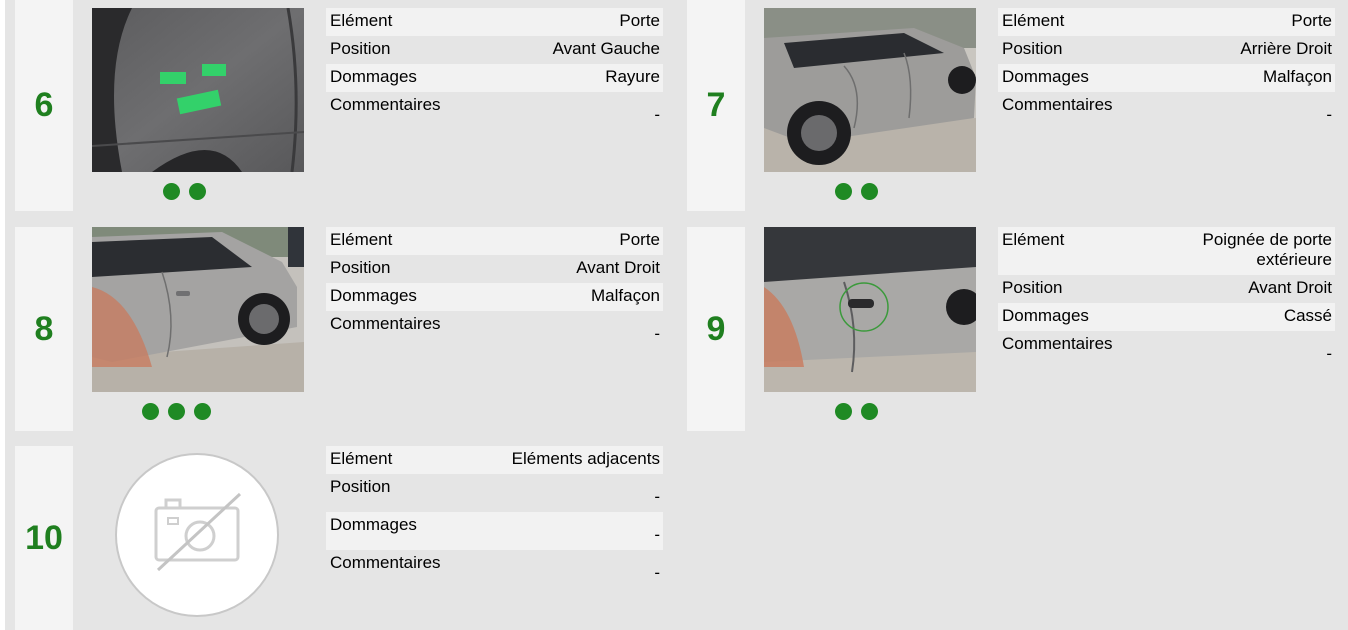 Image resolution: width=1348 pixels, height=630 pixels. I want to click on value-damages: Rayure, so click(632, 76).